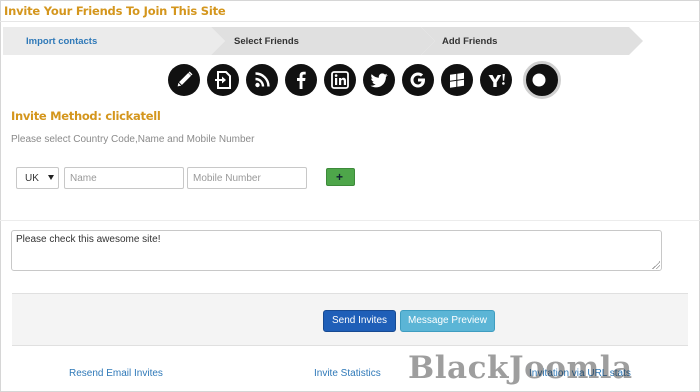 Image resolution: width=700 pixels, height=392 pixels. What do you see at coordinates (532, 41) in the screenshot?
I see `step-add-friends: Add Friends` at bounding box center [532, 41].